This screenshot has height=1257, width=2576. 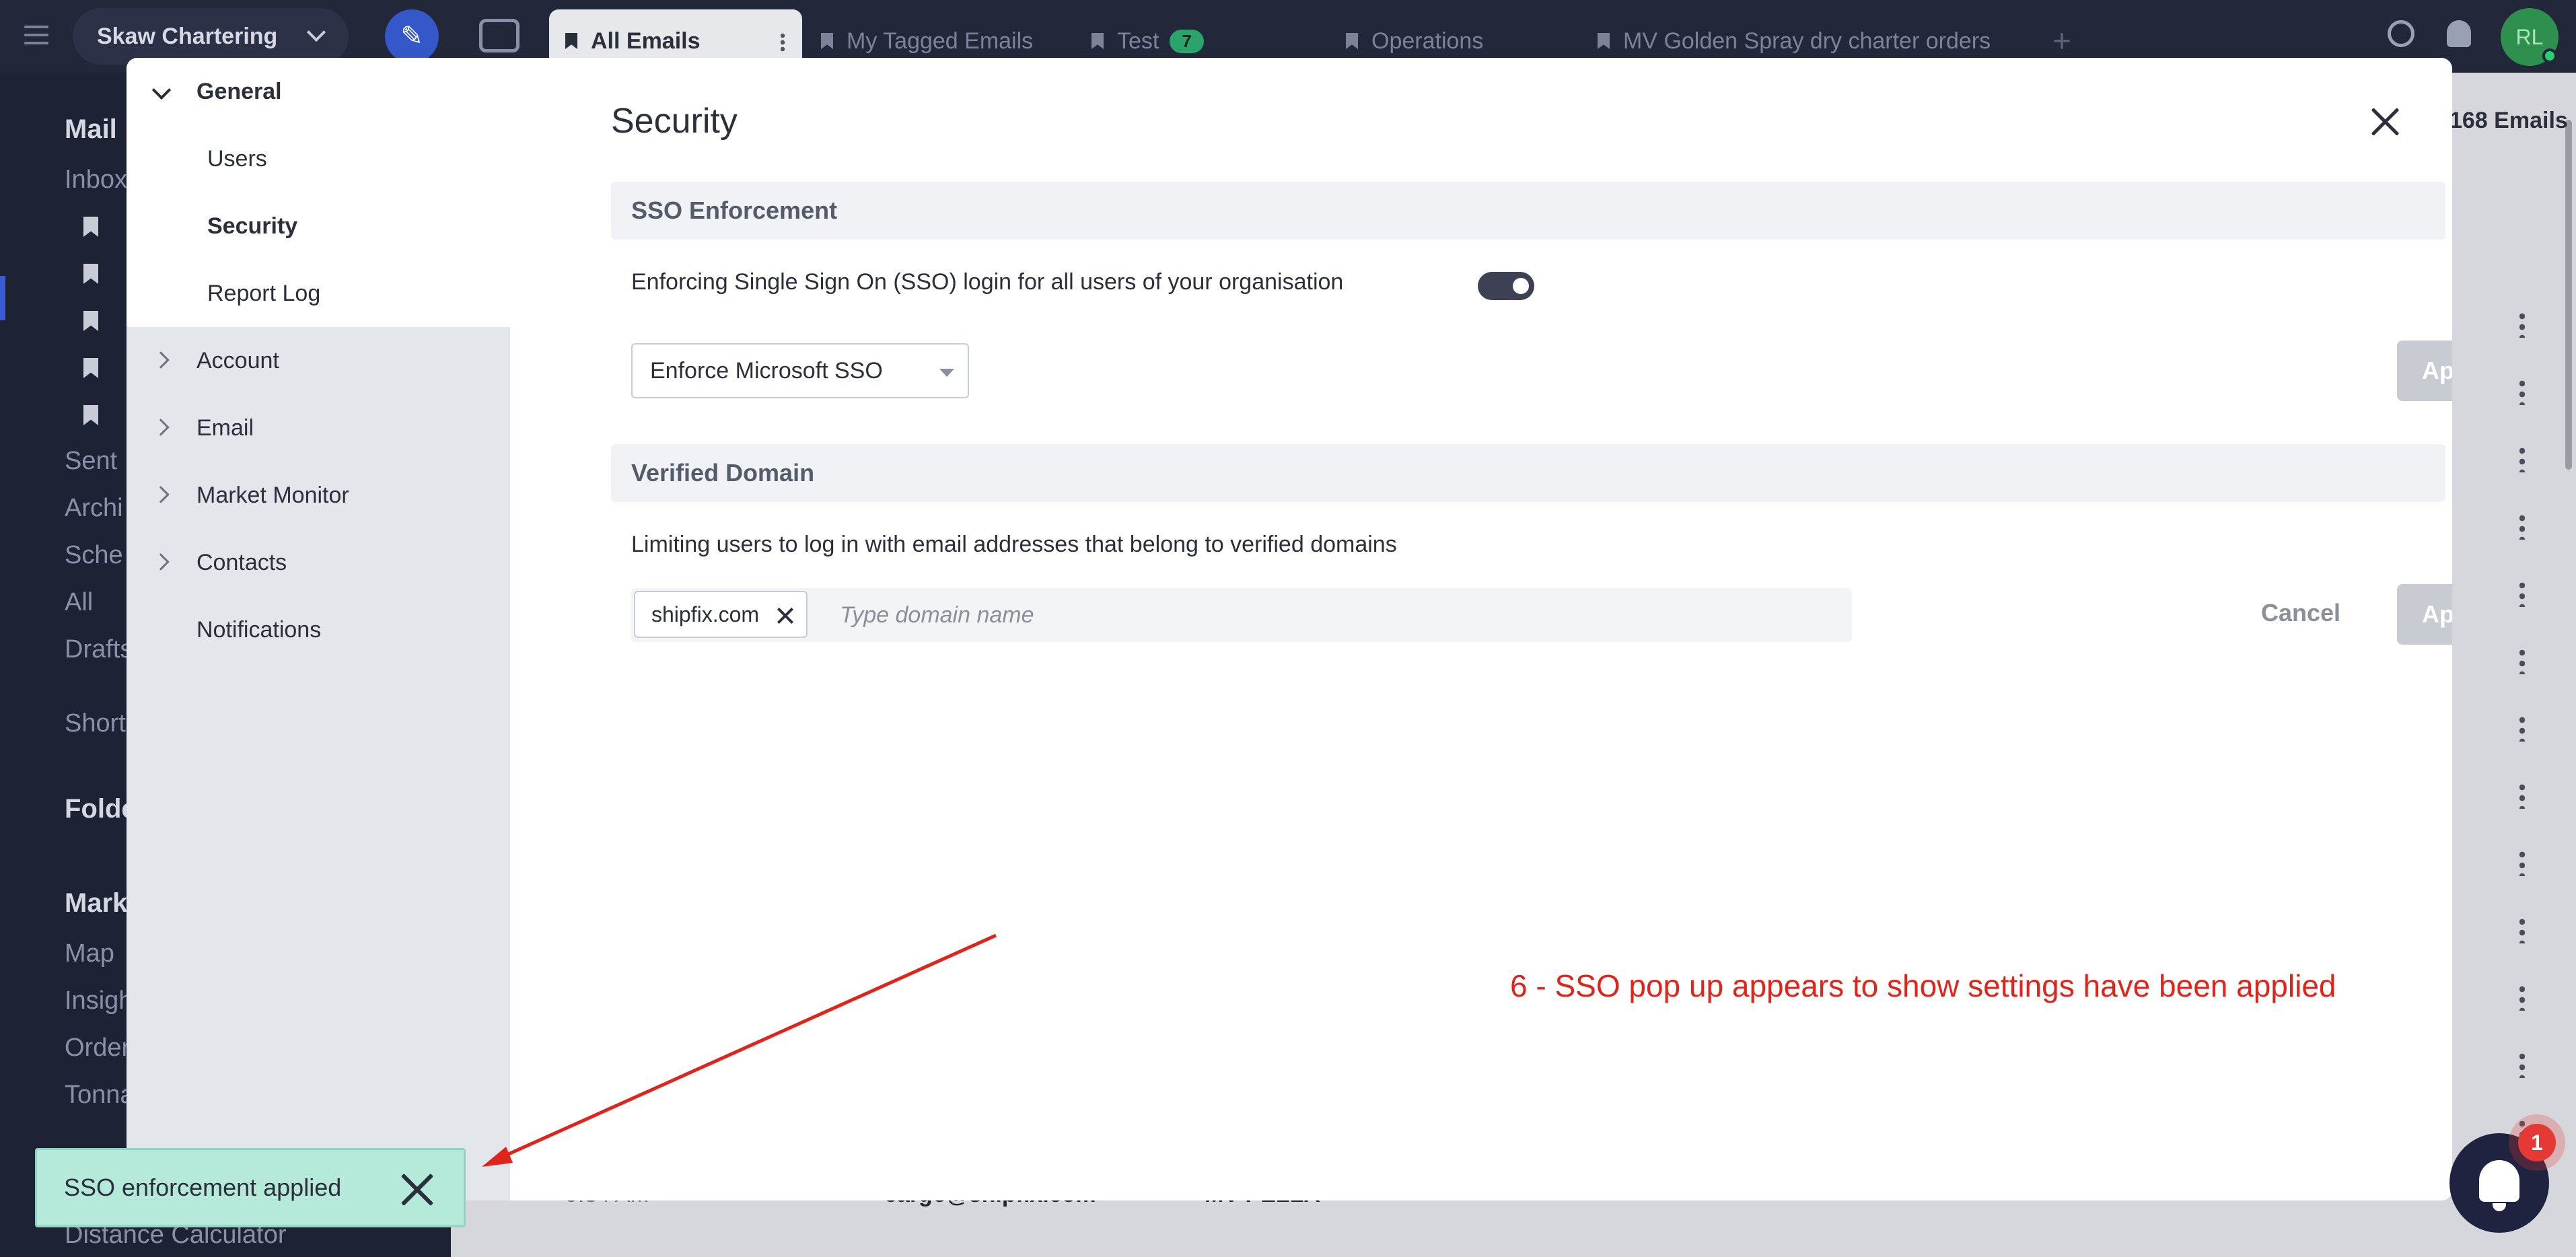 I want to click on toast-message: SSO enforcement applied, so click(x=203, y=1187).